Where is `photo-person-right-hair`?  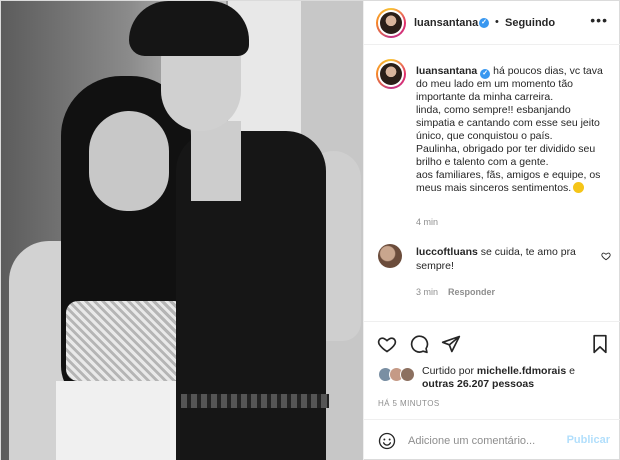
photo-person-right-hair is located at coordinates (189, 28).